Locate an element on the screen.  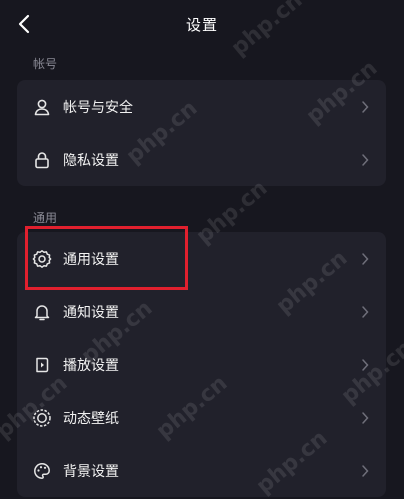
settings-item-privacy: 隐私设置 is located at coordinates (201, 159).